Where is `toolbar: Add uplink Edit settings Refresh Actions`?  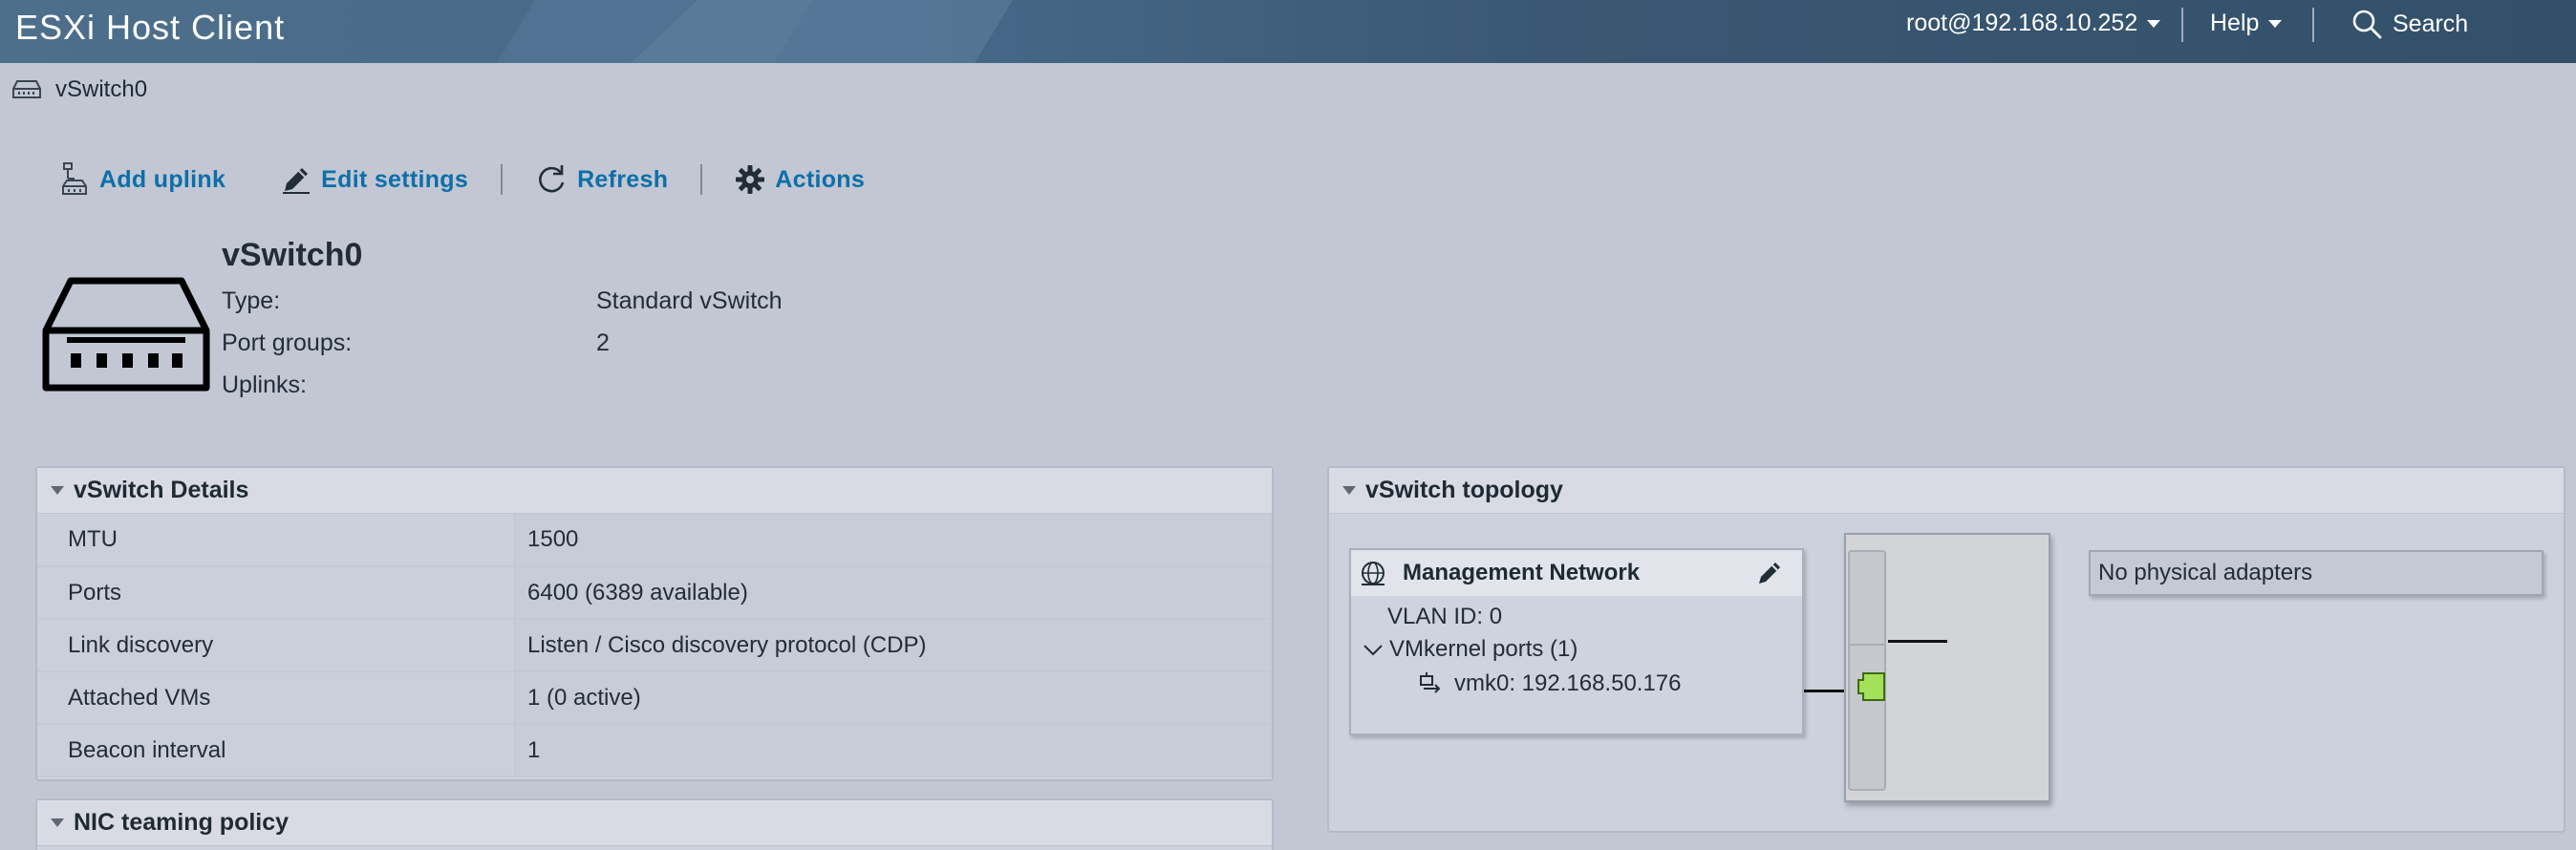 toolbar: Add uplink Edit settings Refresh Actions is located at coordinates (462, 180).